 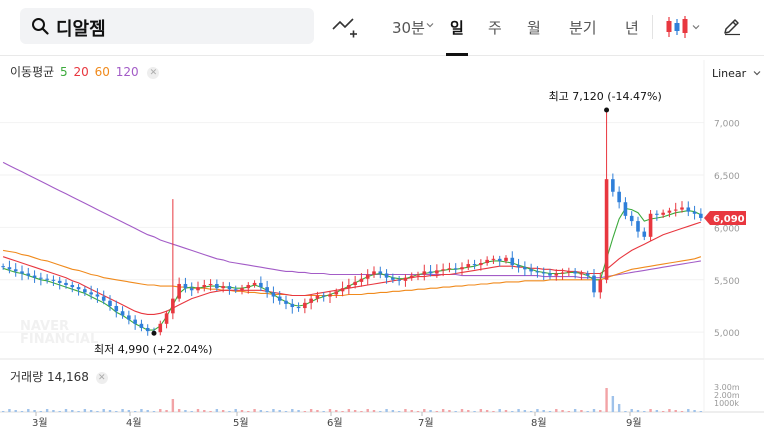 What do you see at coordinates (59, 333) in the screenshot?
I see `naver-financial-watermark: NAVERFINANCIAL` at bounding box center [59, 333].